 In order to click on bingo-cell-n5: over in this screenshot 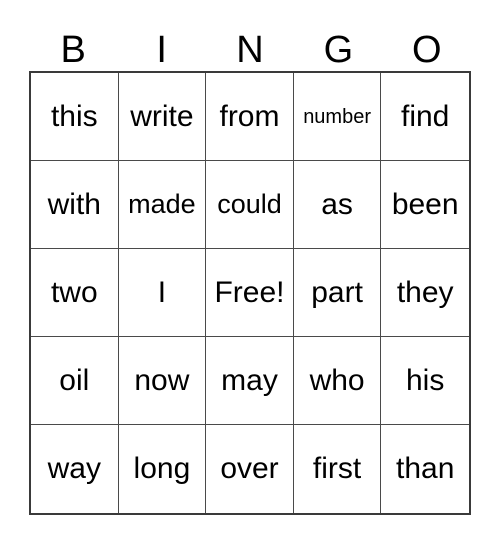, I will do `click(250, 469)`.